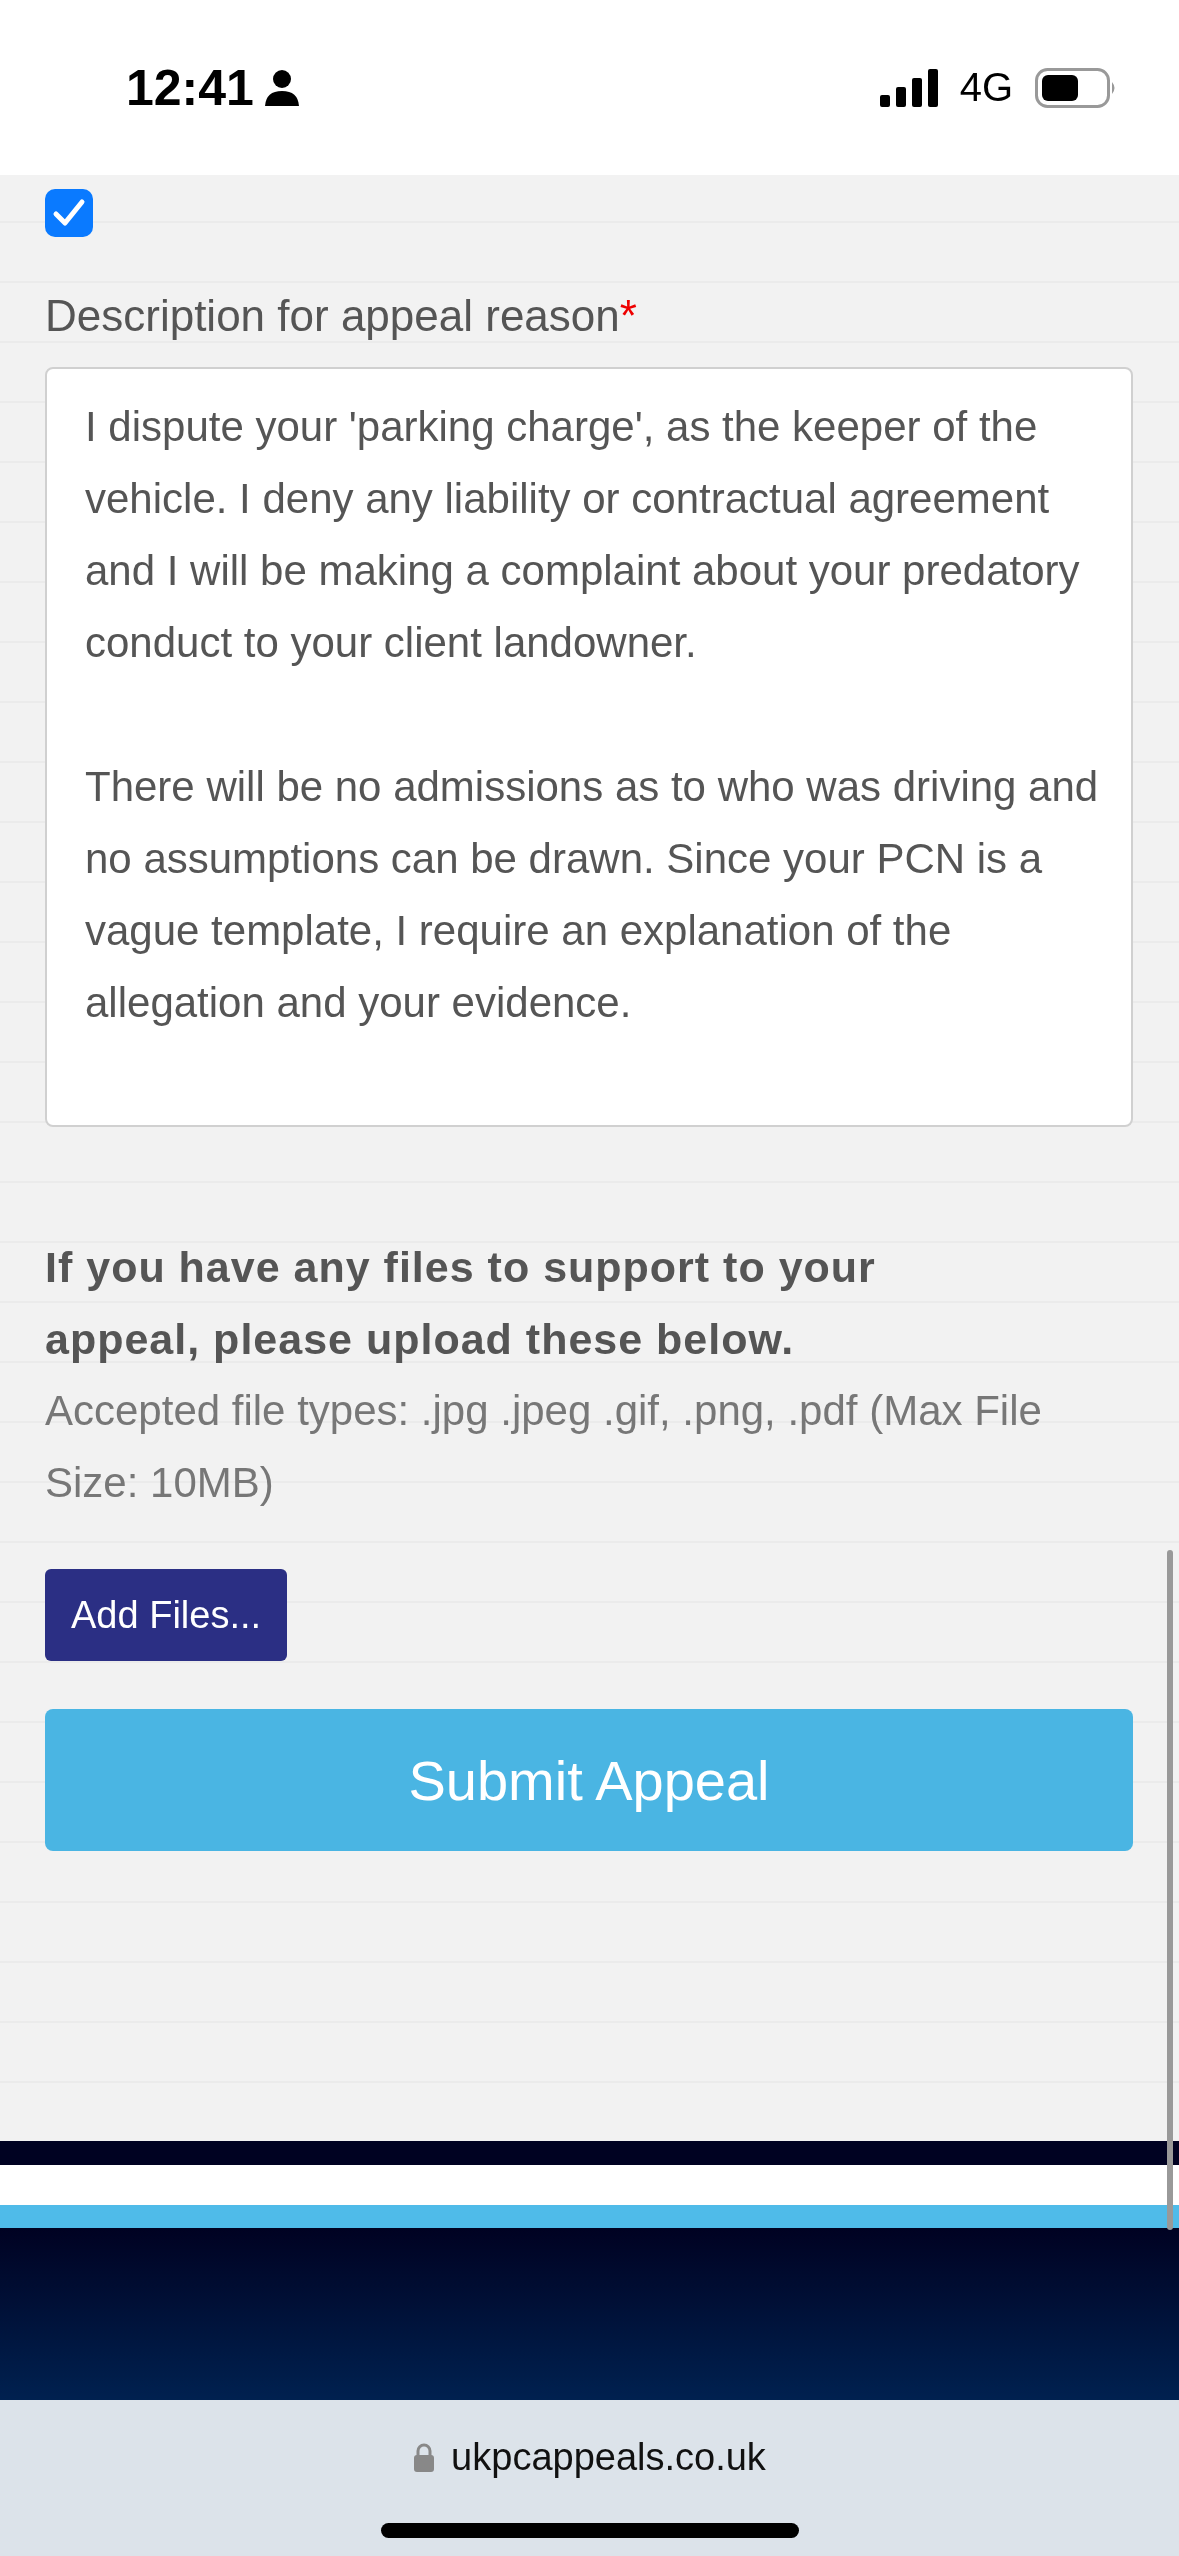 Image resolution: width=1179 pixels, height=2556 pixels. I want to click on network-label: 4G, so click(986, 87).